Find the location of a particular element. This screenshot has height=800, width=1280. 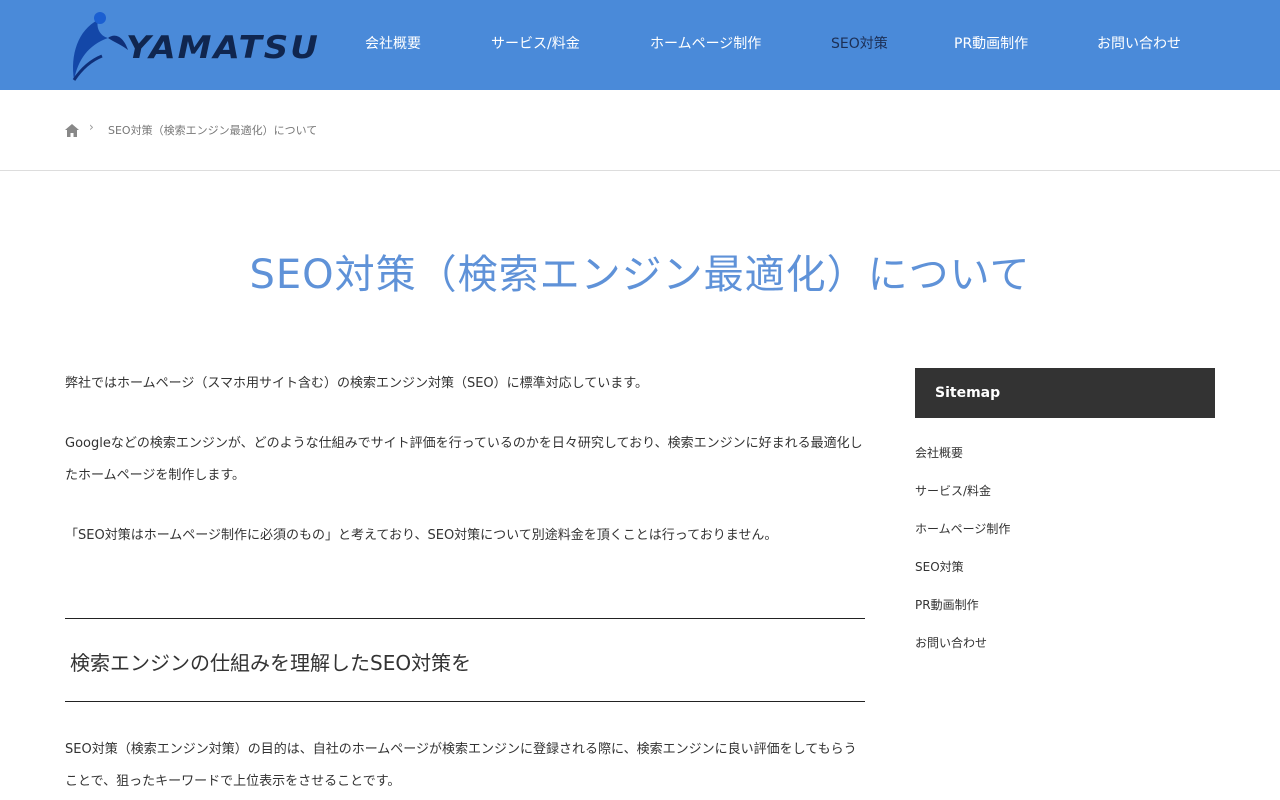

sitemap-link-seo: SEO対策 is located at coordinates (939, 566).